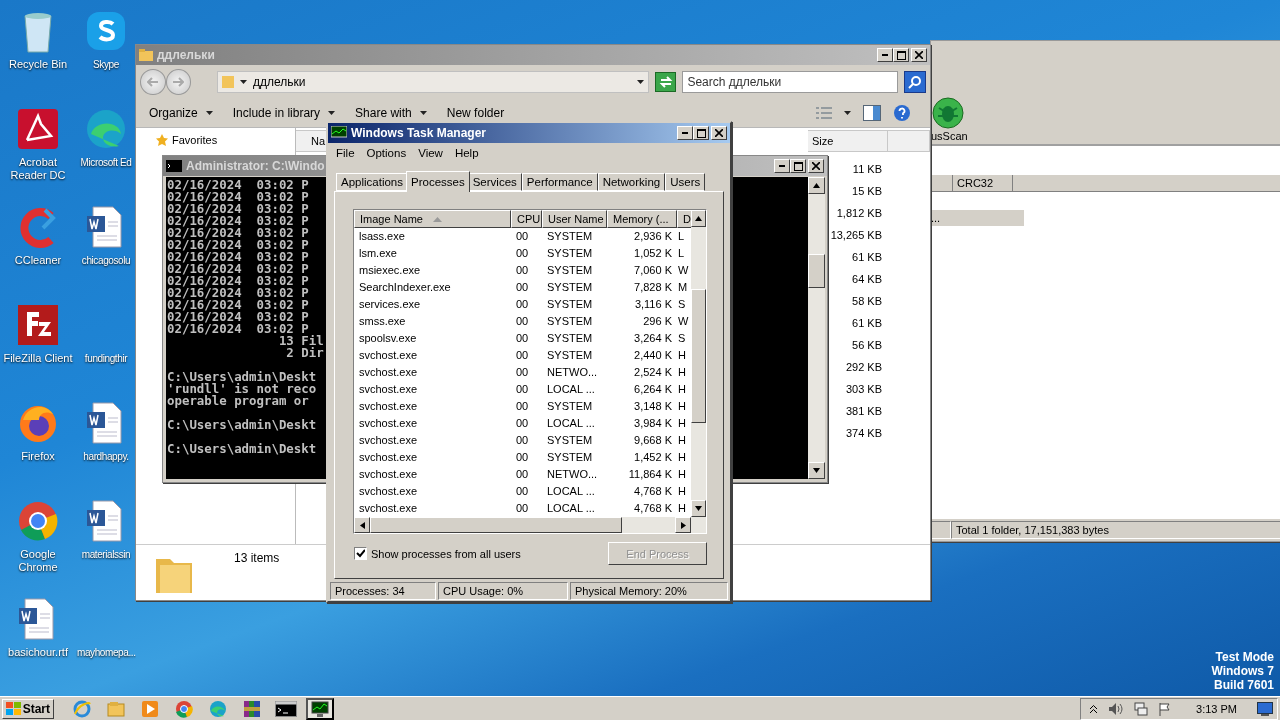 The image size is (1280, 720). Describe the element at coordinates (494, 182) in the screenshot. I see `tab: Services` at that location.